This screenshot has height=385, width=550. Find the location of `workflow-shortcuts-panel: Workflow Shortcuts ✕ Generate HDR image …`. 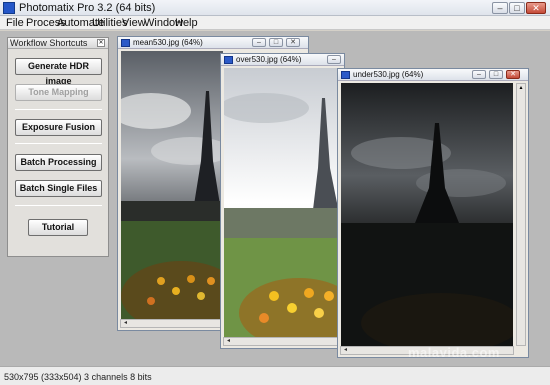

workflow-shortcuts-panel: Workflow Shortcuts ✕ Generate HDR image … is located at coordinates (58, 147).